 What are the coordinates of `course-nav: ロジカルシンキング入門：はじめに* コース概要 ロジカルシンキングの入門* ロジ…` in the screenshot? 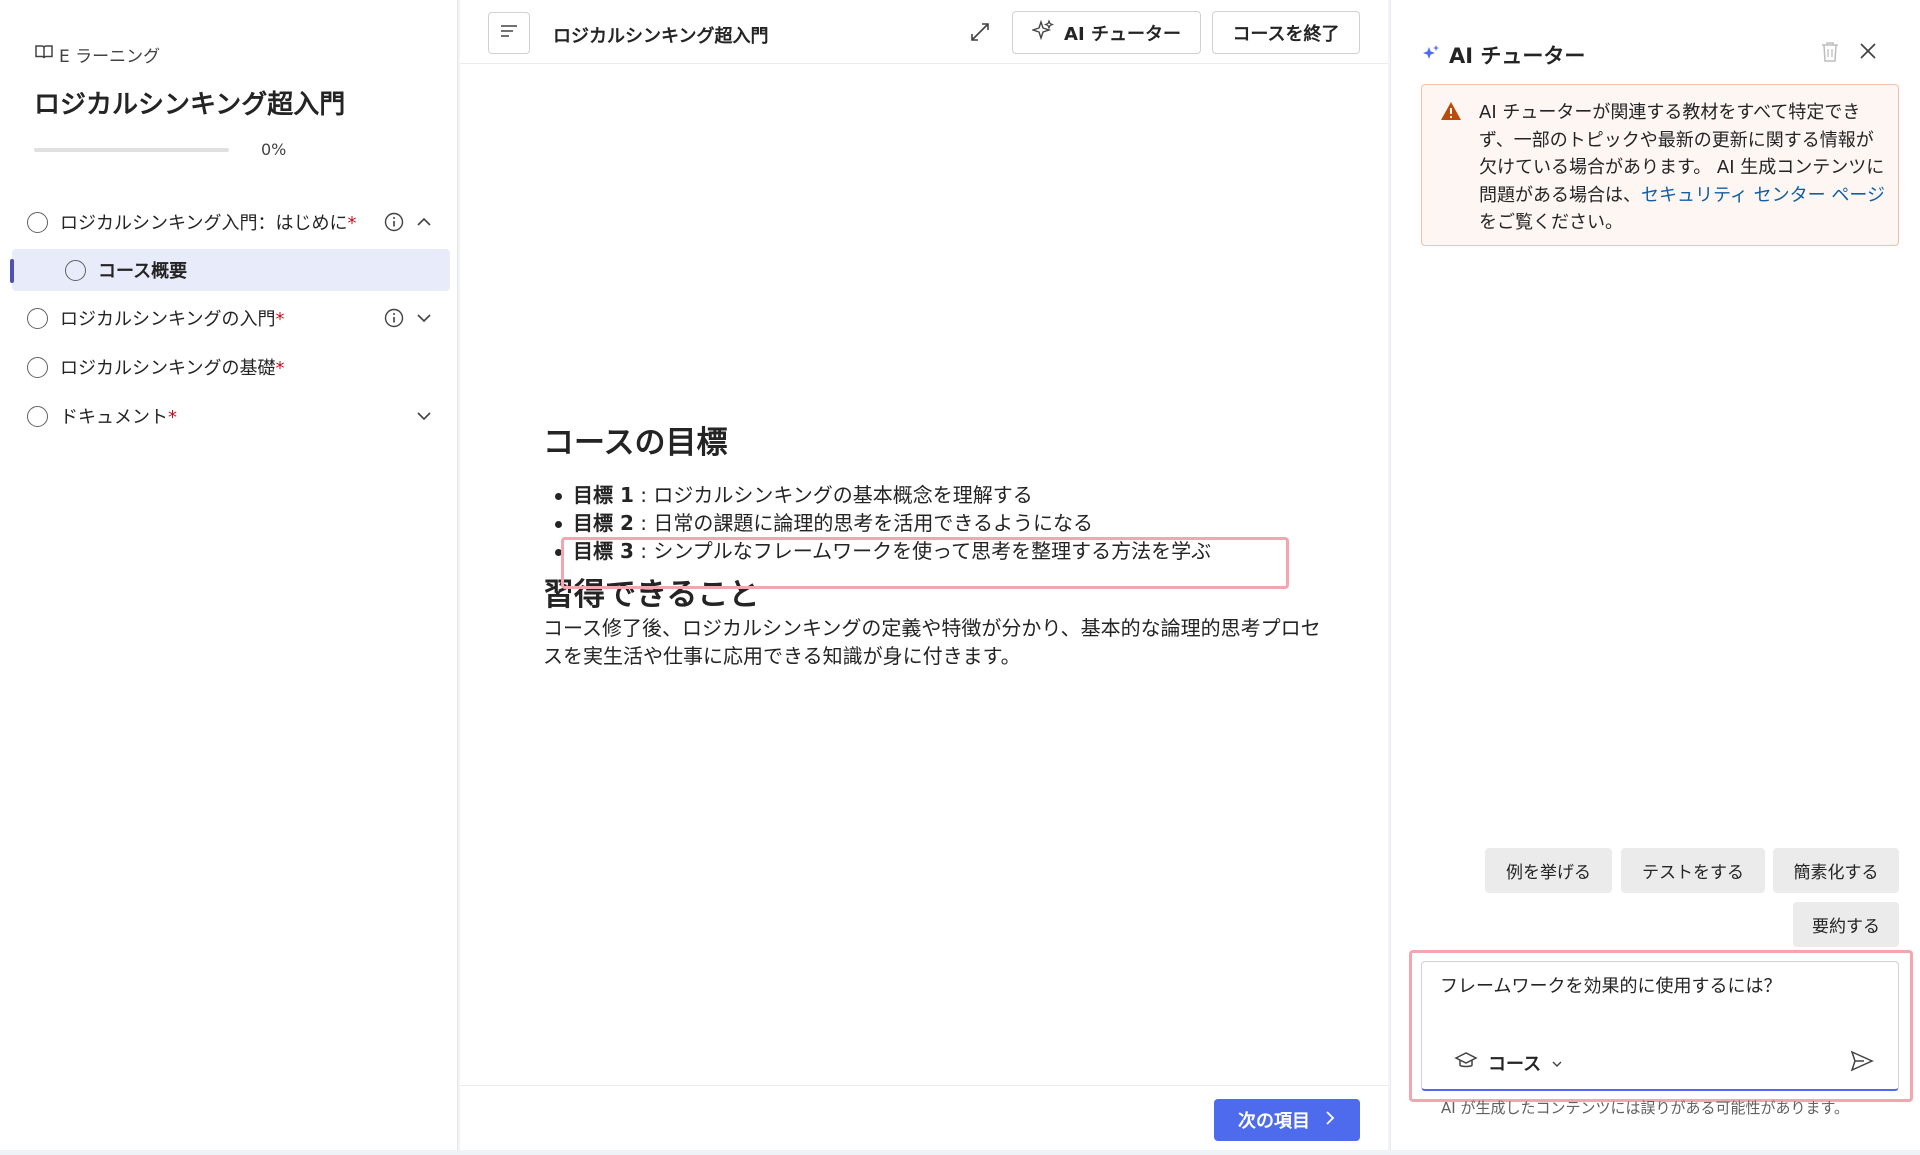 It's located at (229, 321).